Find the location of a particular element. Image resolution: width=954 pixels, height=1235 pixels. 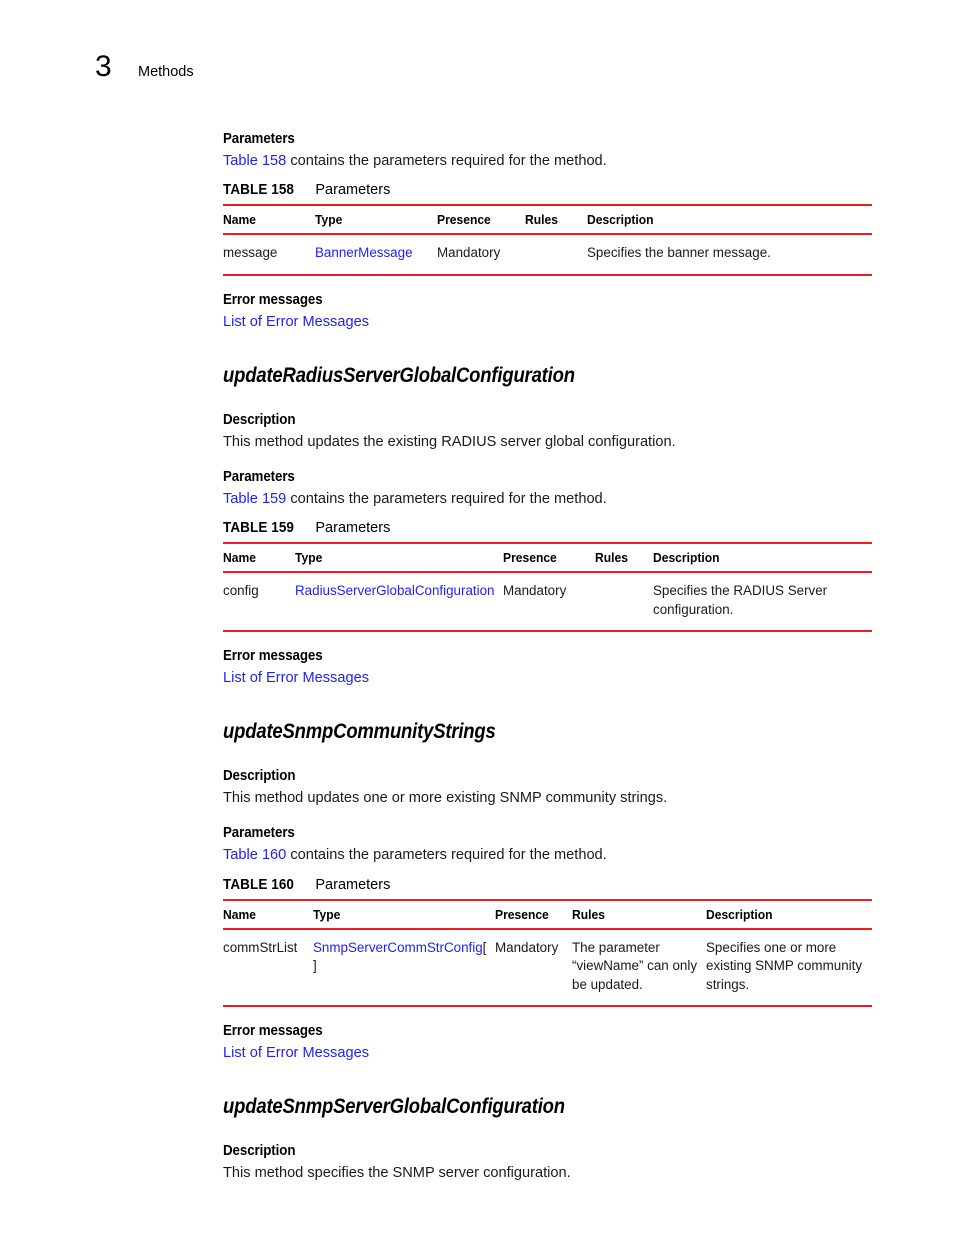

page-running-header: 3 Methods is located at coordinates (144, 67).